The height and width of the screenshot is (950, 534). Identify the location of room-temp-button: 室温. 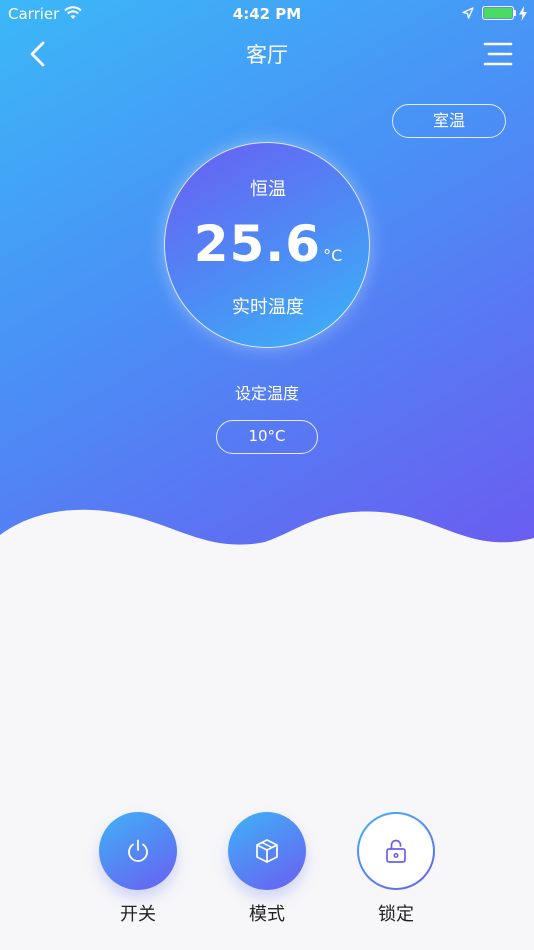
(449, 121).